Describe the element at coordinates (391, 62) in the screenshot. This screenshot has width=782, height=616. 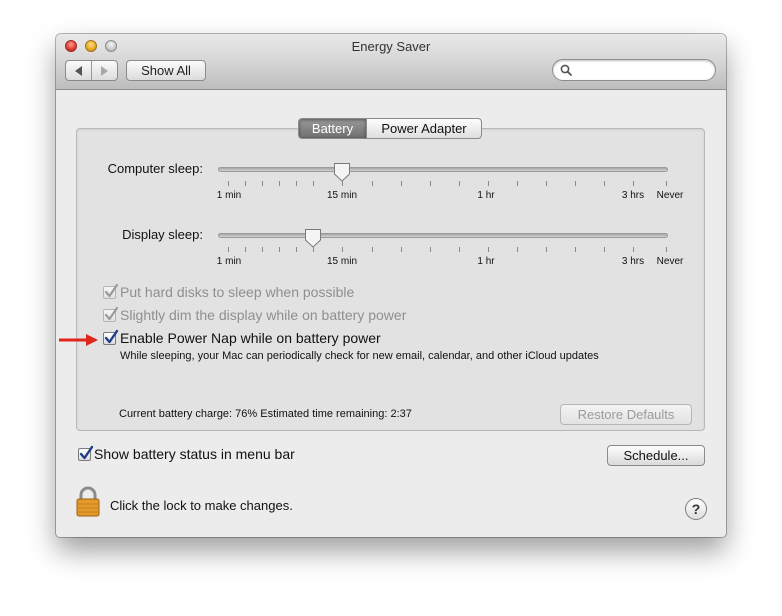
I see `title-bar: Energy Saver Show All` at that location.